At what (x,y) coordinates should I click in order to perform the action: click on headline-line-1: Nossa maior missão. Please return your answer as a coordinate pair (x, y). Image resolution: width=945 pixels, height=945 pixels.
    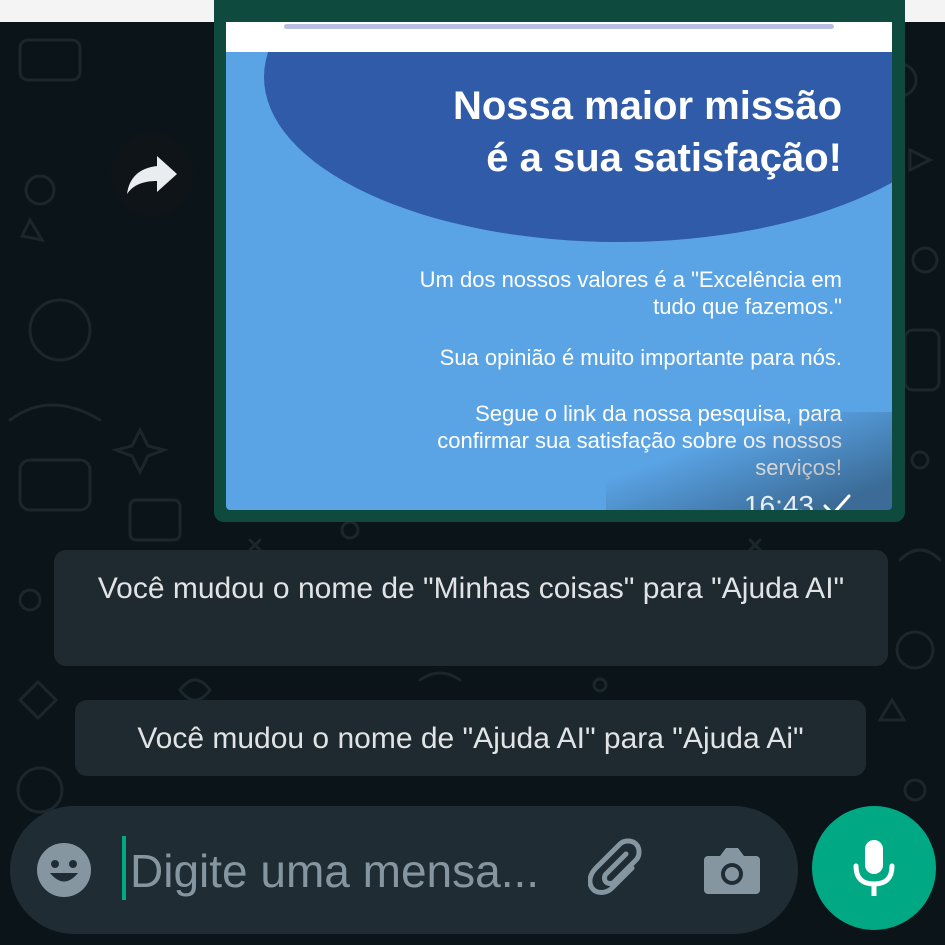
    Looking at the image, I should click on (647, 106).